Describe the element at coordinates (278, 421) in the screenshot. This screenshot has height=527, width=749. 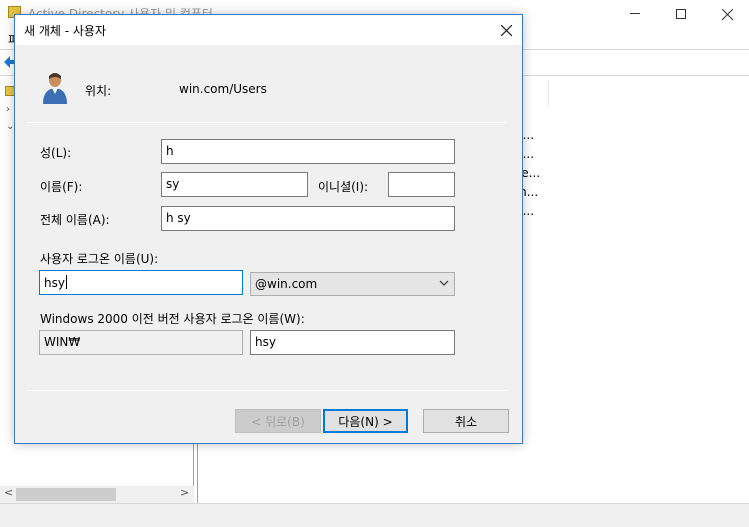
I see `back-button: < 뒤로(B)` at that location.